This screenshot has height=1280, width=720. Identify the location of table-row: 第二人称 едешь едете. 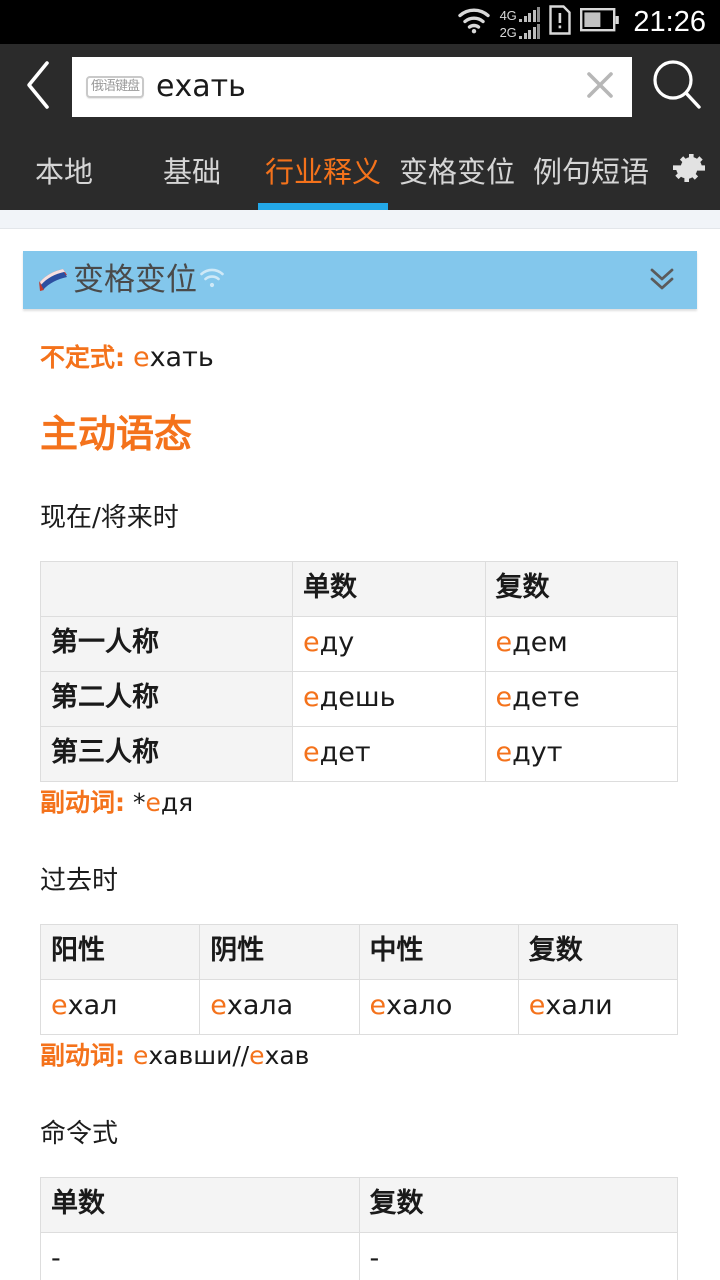
(359, 699).